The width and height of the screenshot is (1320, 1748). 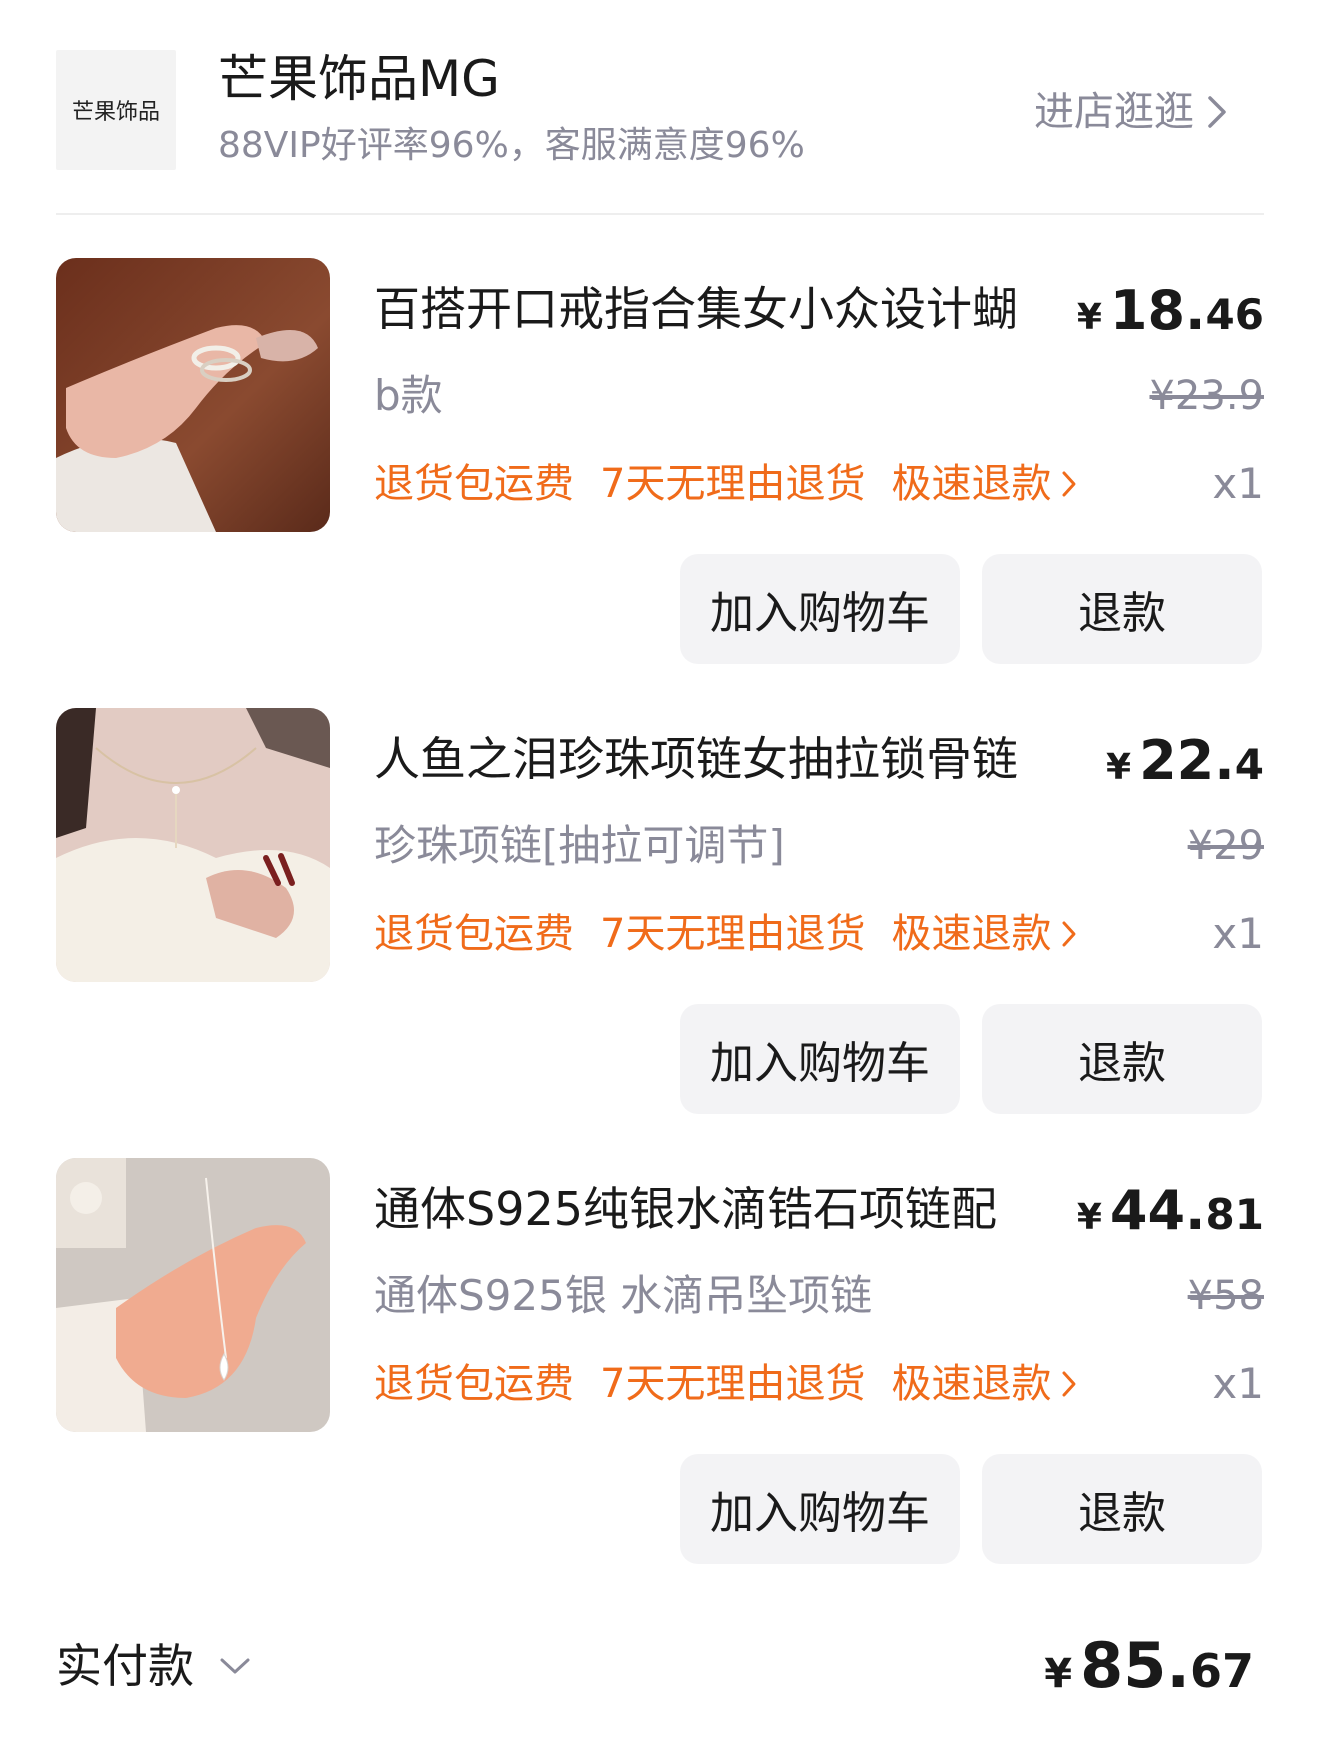 What do you see at coordinates (579, 846) in the screenshot?
I see `product-sku: 珍珠项链[抽拉可调节]` at bounding box center [579, 846].